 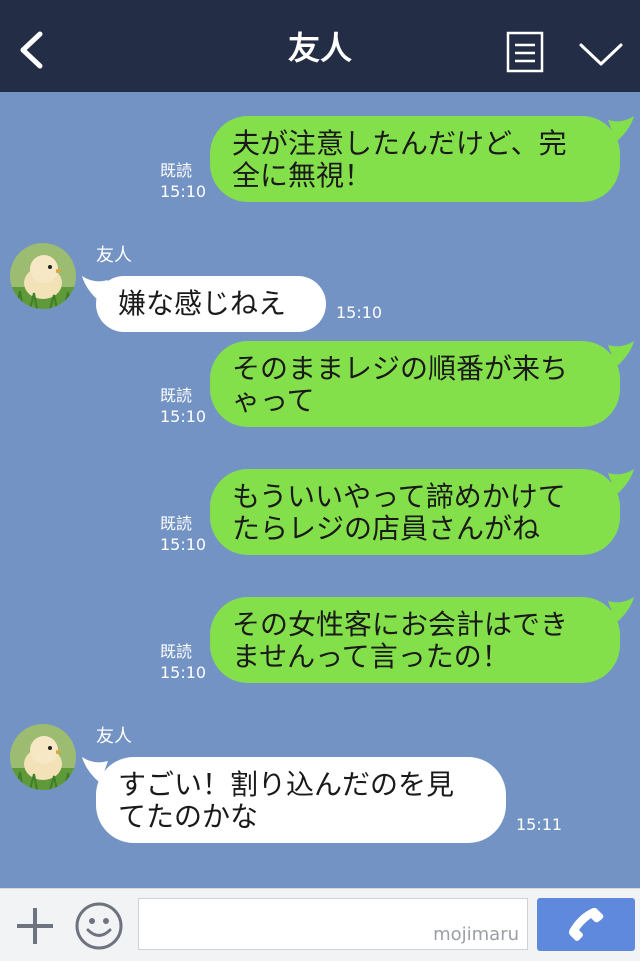 What do you see at coordinates (400, 624) in the screenshot?
I see `message-text-line: その女性客にお会計はでき` at bounding box center [400, 624].